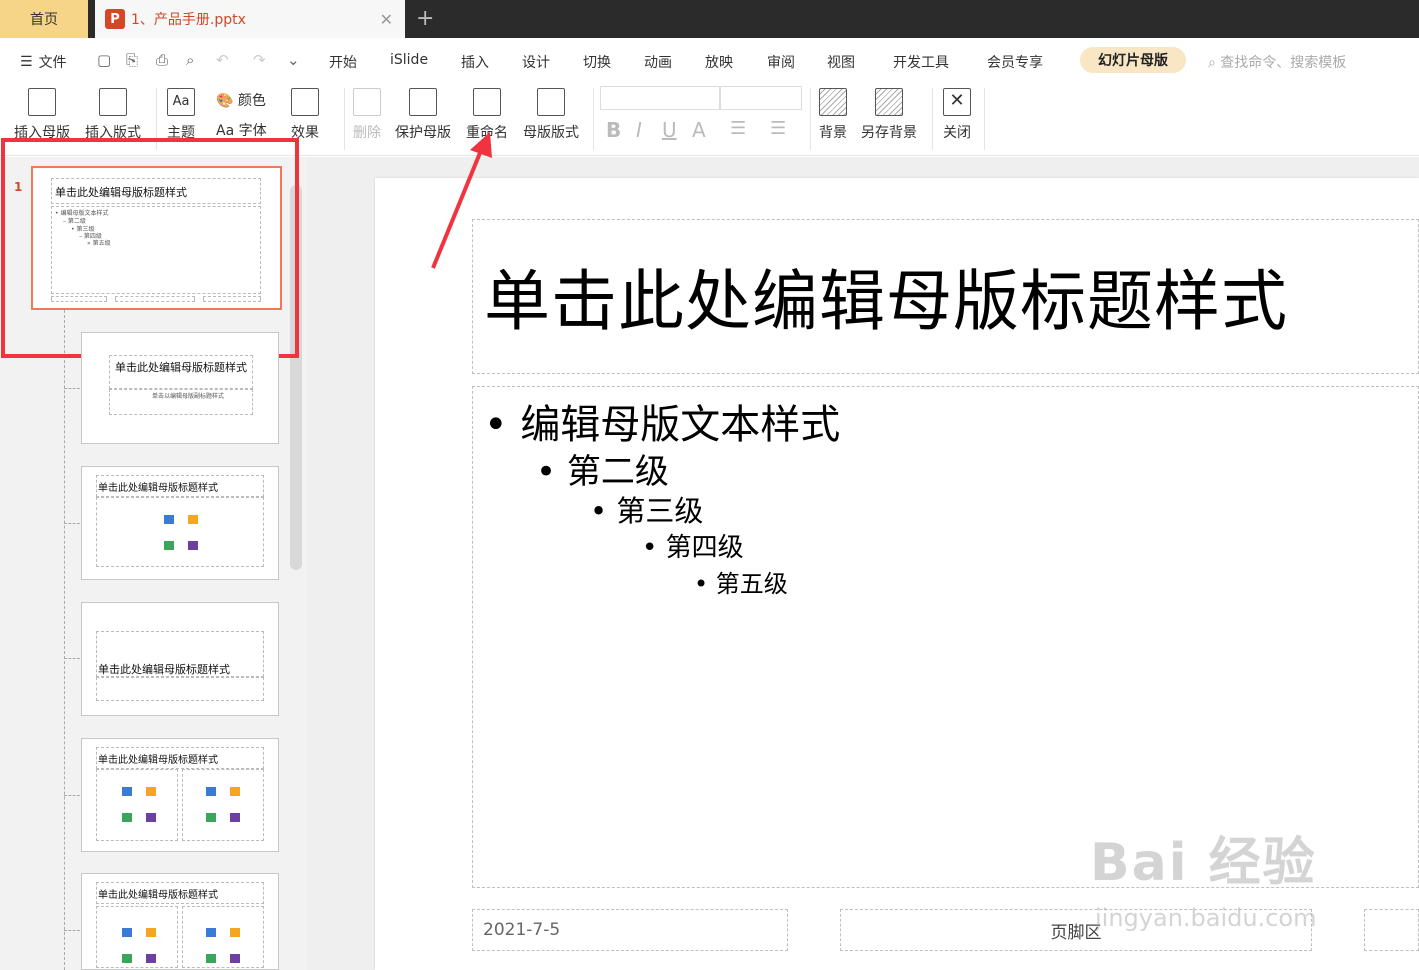 The height and width of the screenshot is (970, 1419). I want to click on text-level-2-label: 第二级, so click(617, 472).